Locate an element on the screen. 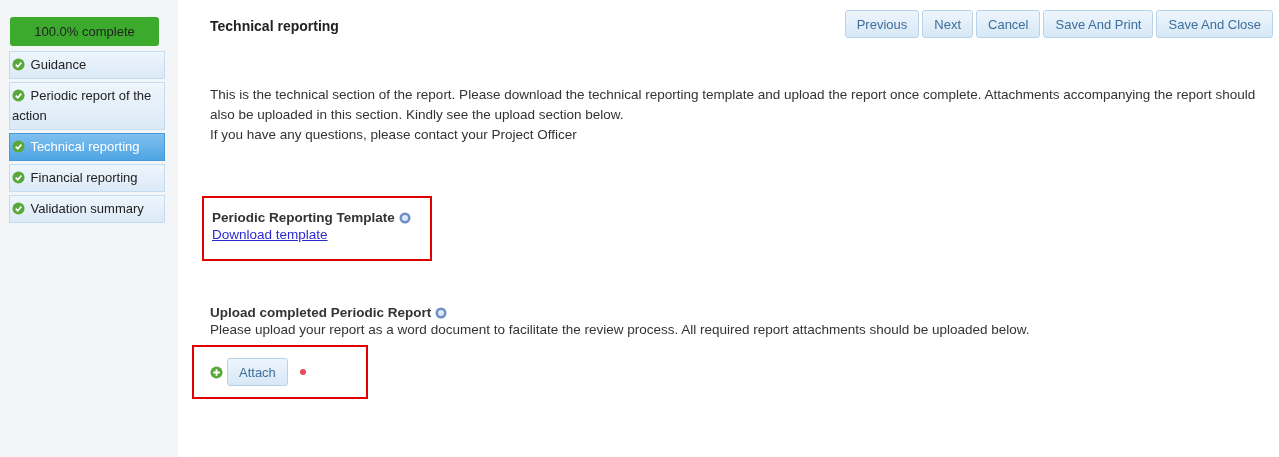 This screenshot has height=457, width=1279. sidebar-item: Financial reporting is located at coordinates (87, 178).